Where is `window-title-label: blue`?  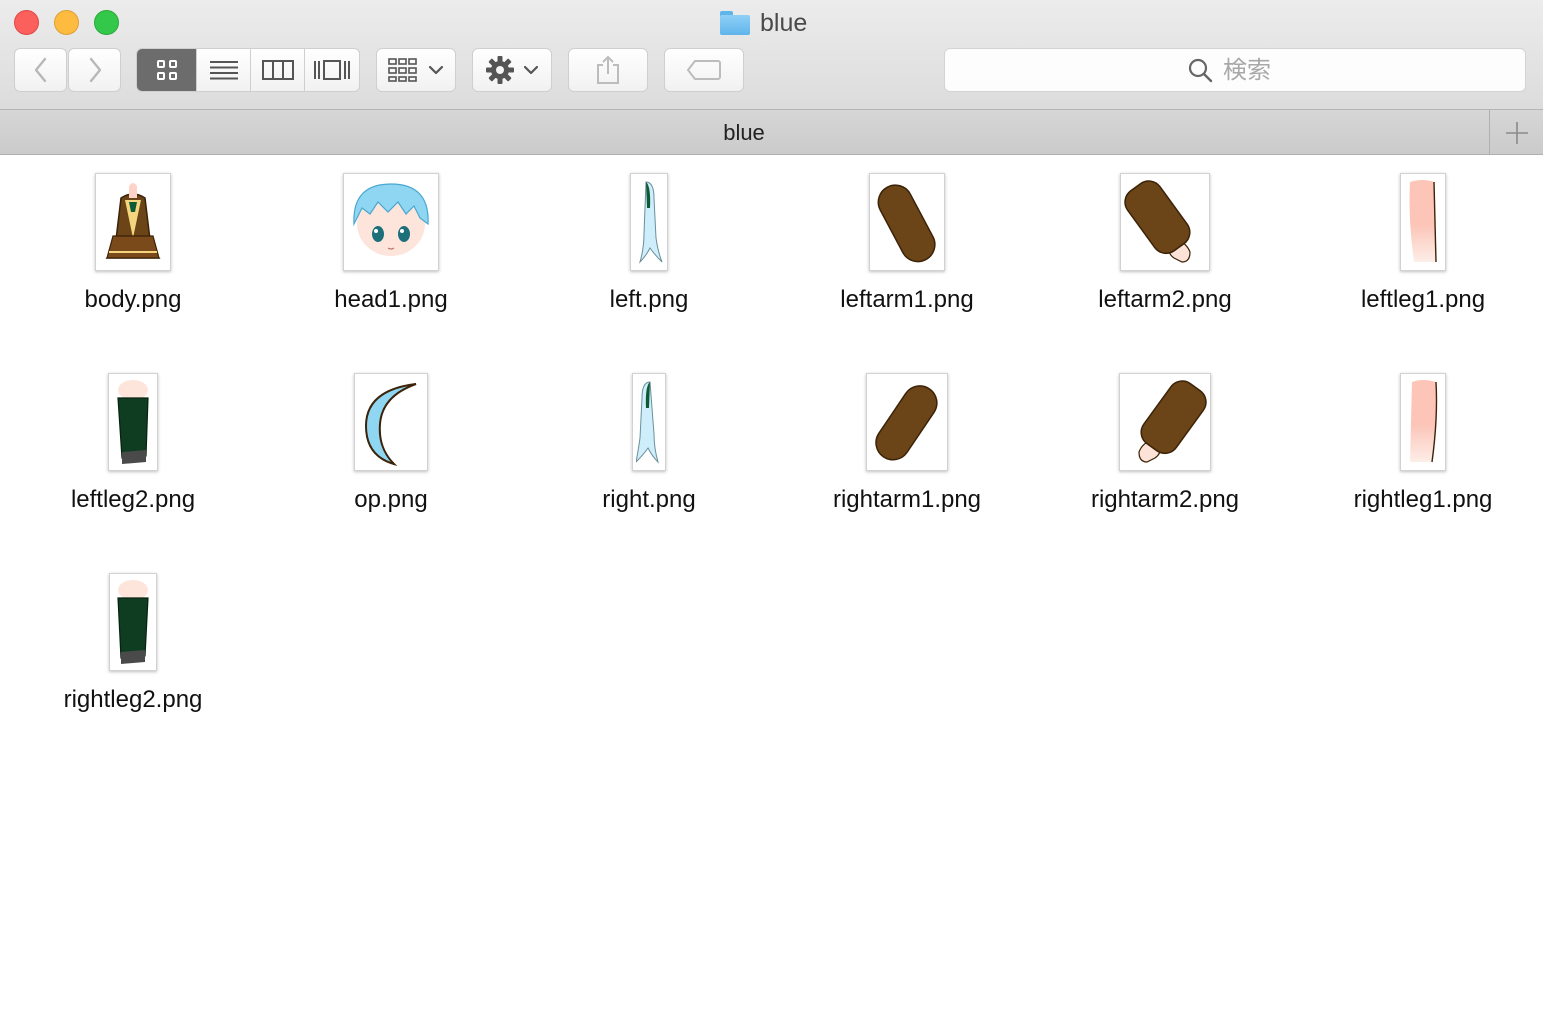
window-title-label: blue is located at coordinates (784, 22).